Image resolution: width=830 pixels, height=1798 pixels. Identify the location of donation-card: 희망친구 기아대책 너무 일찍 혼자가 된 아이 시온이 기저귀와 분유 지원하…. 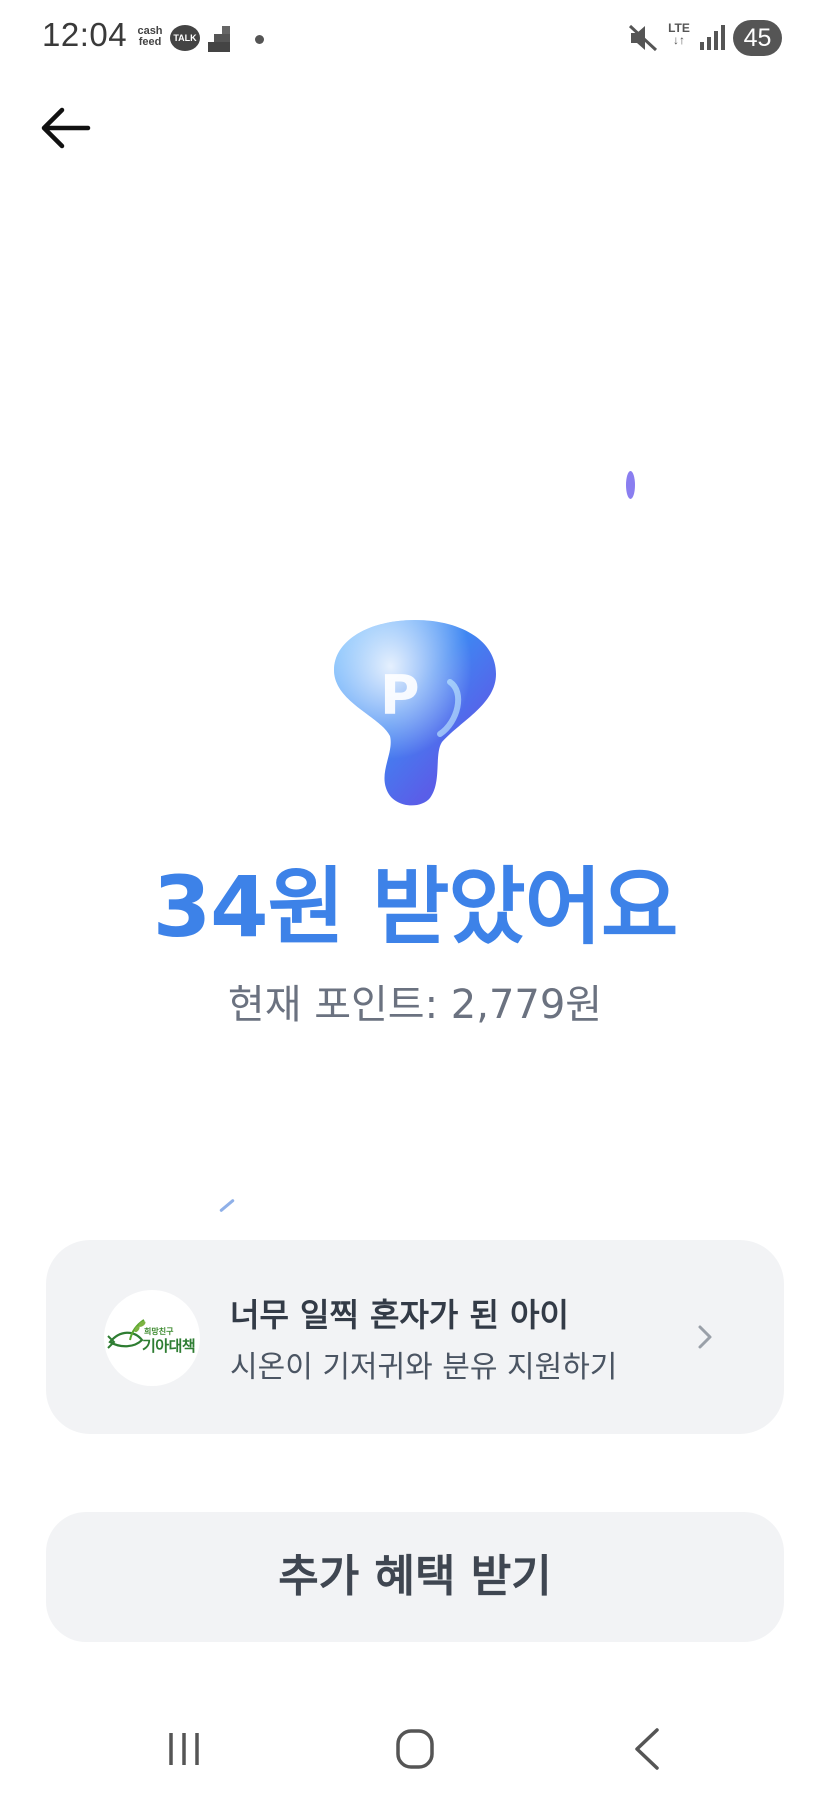
(415, 1337).